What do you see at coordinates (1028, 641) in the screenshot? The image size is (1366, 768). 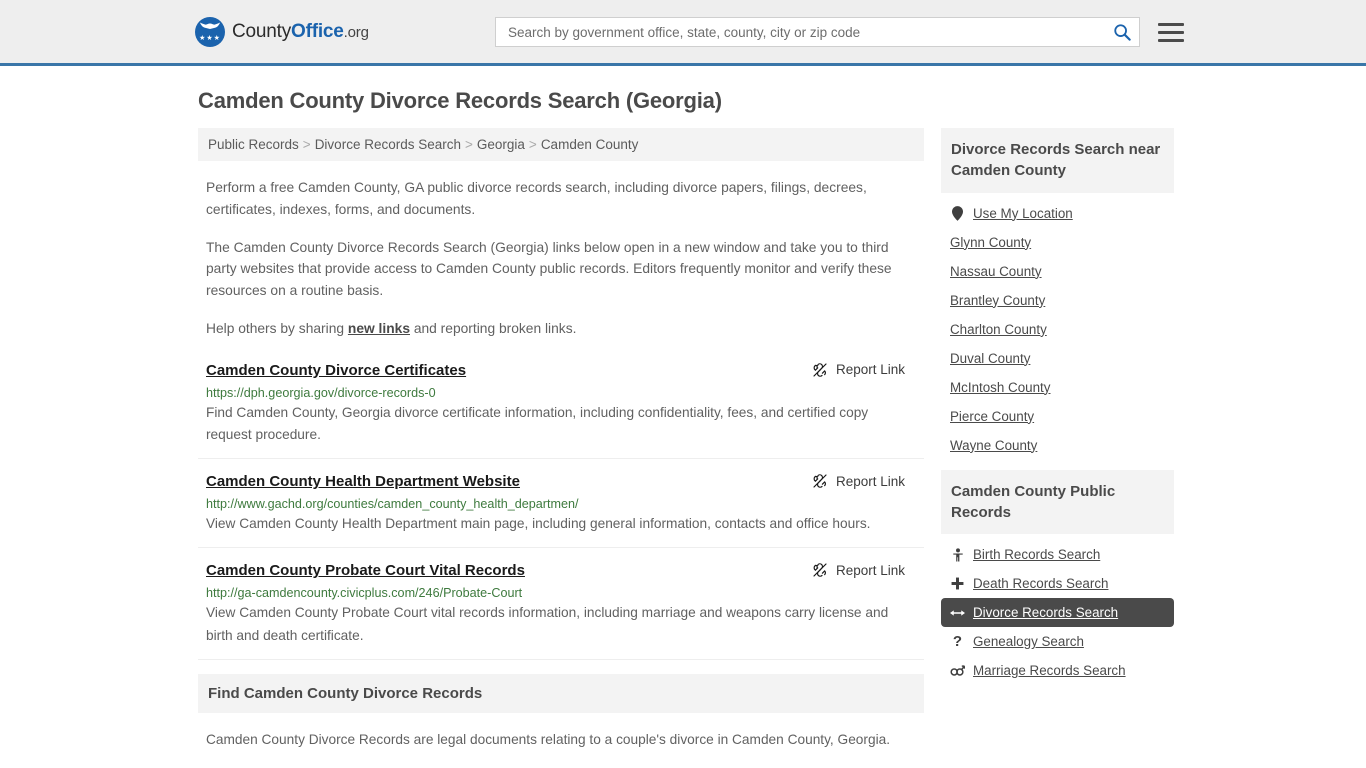 I see `sidebar-link-label: Genealogy Search` at bounding box center [1028, 641].